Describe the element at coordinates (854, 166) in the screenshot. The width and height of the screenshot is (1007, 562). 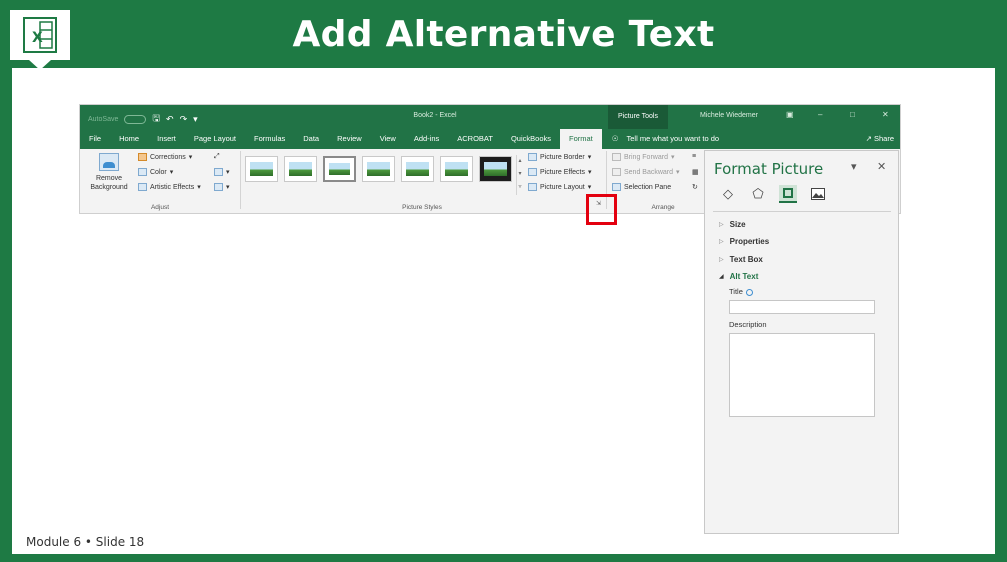
I see `pane-options-icon: ▾` at that location.